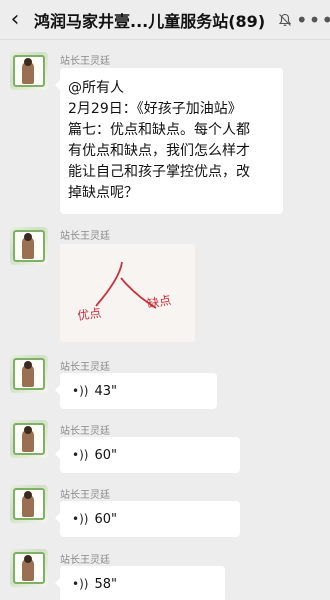 This screenshot has height=600, width=330. Describe the element at coordinates (150, 21) in the screenshot. I see `chat-title: 鸿润马家井壹...儿童服务站(89)` at that location.